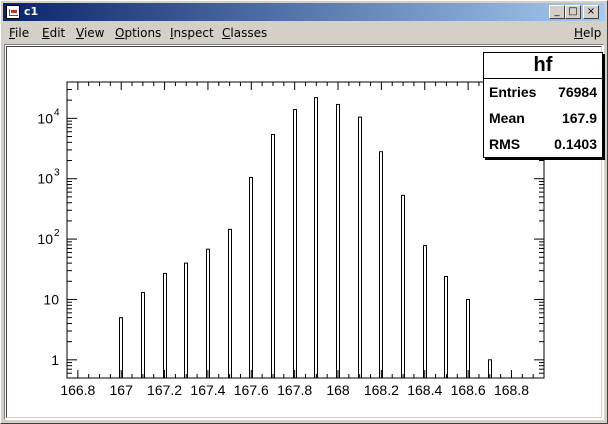 The image size is (608, 424). What do you see at coordinates (304, 12) in the screenshot?
I see `title-bar: c1 _ □ ×` at bounding box center [304, 12].